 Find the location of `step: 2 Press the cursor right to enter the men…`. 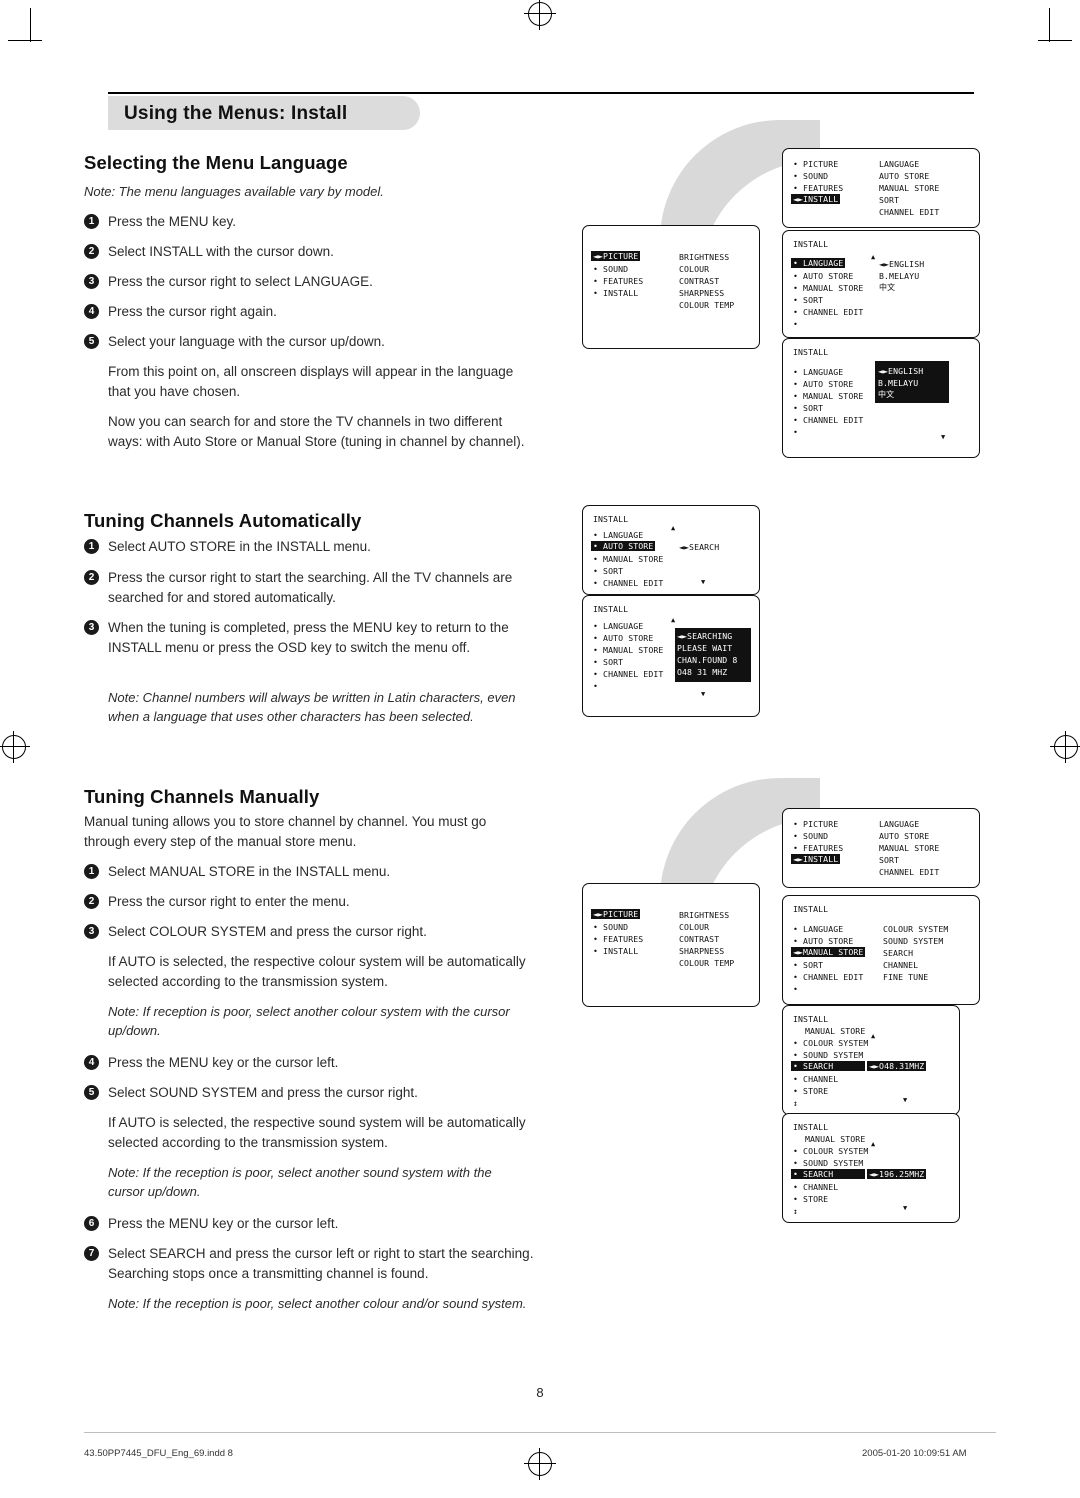

step: 2 Press the cursor right to enter the men… is located at coordinates (314, 902).